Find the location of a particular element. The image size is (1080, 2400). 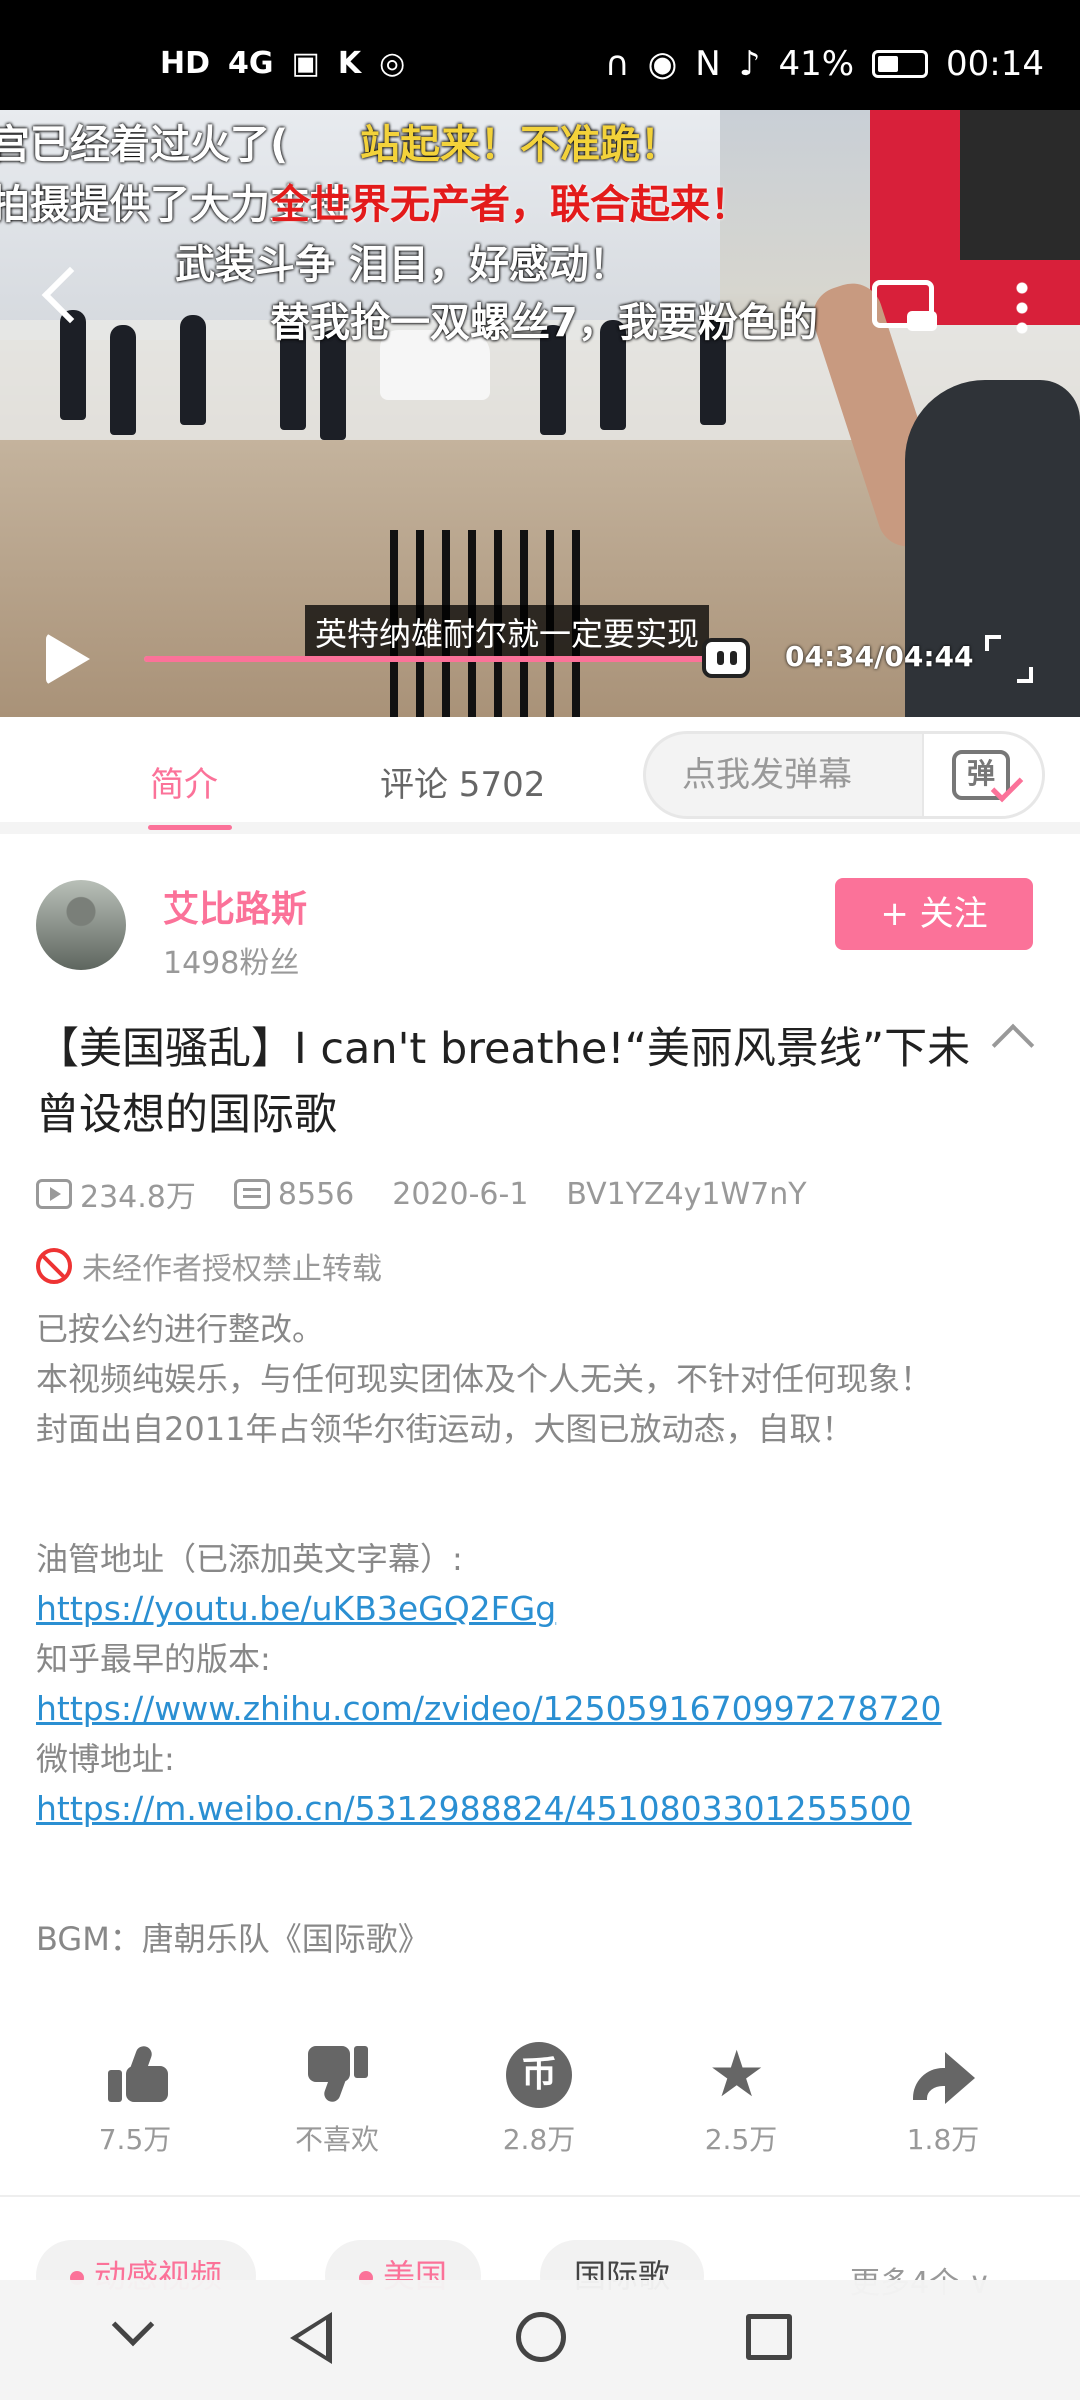

view-count: 234.8万 is located at coordinates (138, 1197).